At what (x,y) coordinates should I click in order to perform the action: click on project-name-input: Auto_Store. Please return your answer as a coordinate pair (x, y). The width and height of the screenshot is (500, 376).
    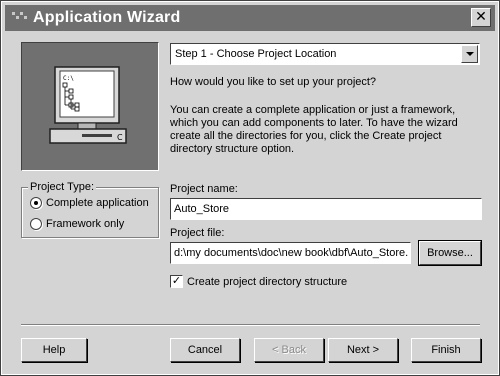
    Looking at the image, I should click on (326, 209).